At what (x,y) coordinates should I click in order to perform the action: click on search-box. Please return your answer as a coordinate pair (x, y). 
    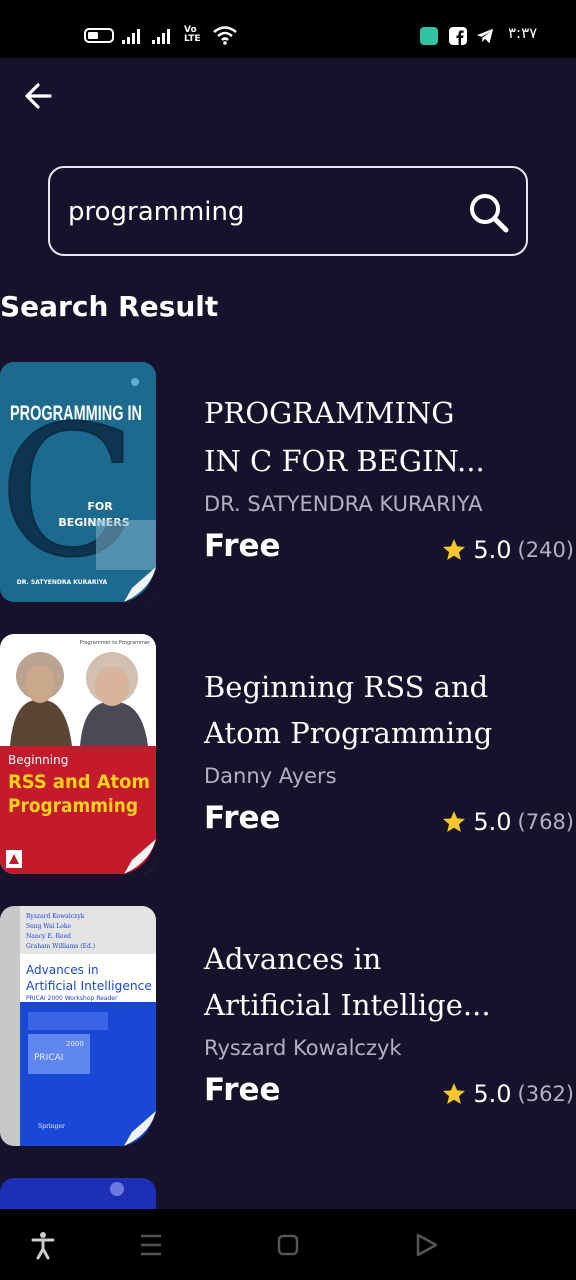
    Looking at the image, I should click on (288, 211).